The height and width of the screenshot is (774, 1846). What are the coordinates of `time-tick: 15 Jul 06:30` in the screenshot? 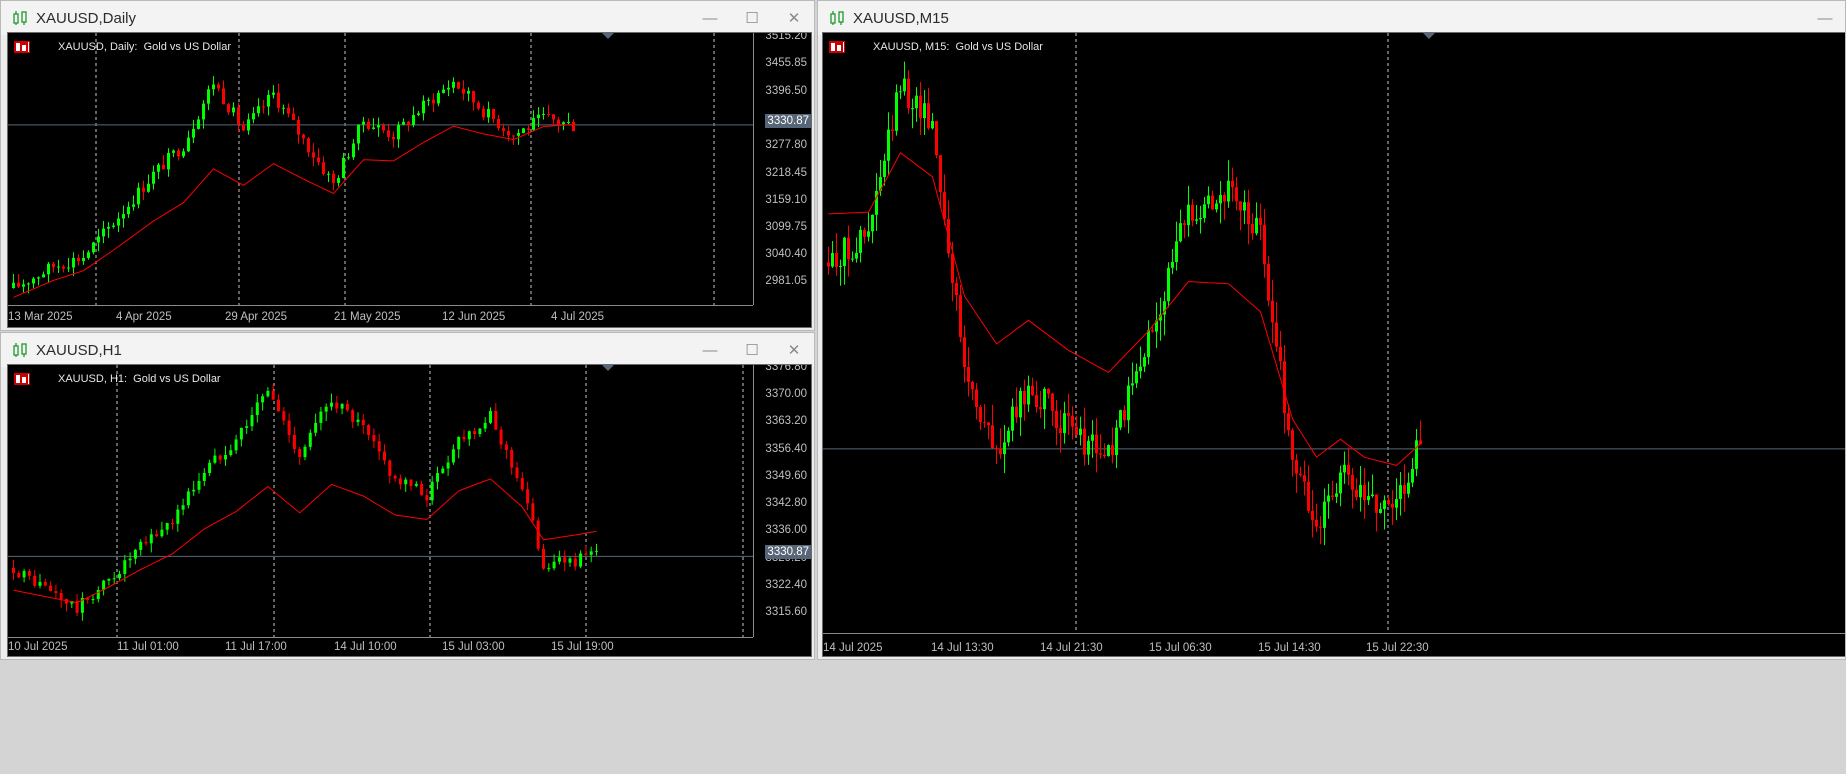 It's located at (1180, 648).